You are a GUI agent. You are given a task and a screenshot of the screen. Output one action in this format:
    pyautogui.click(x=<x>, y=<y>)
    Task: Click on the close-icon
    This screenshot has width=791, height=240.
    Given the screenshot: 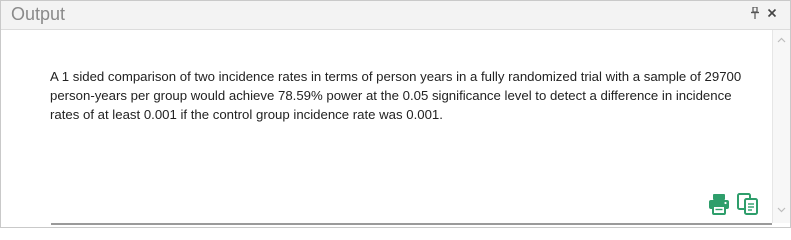 What is the action you would take?
    pyautogui.click(x=772, y=13)
    